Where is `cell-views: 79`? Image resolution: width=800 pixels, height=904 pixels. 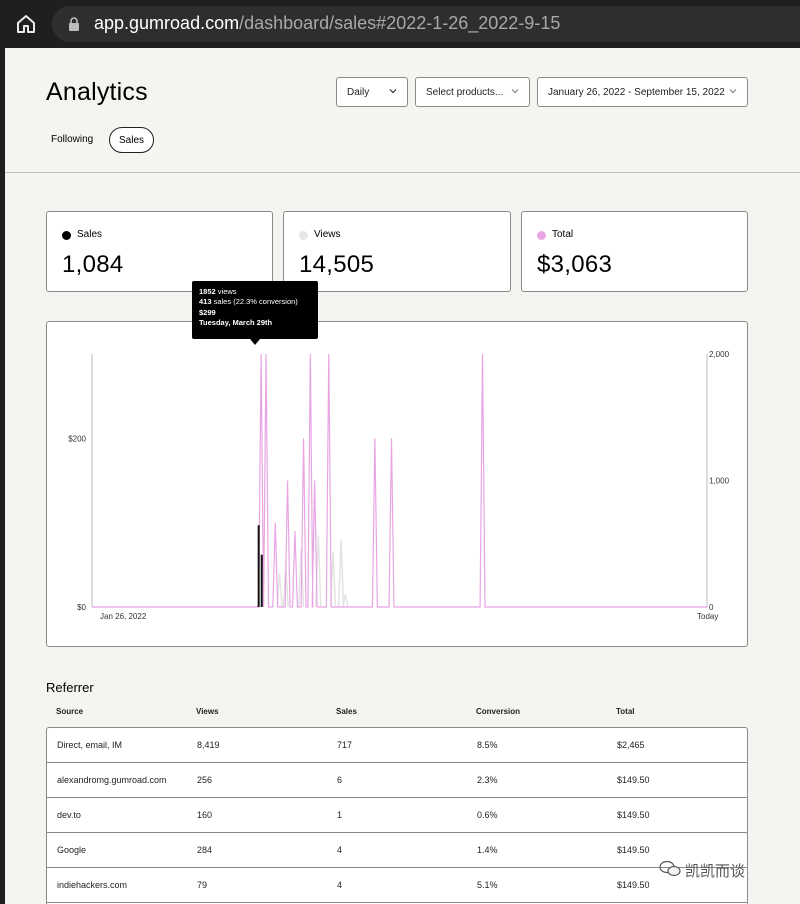
cell-views: 79 is located at coordinates (202, 885).